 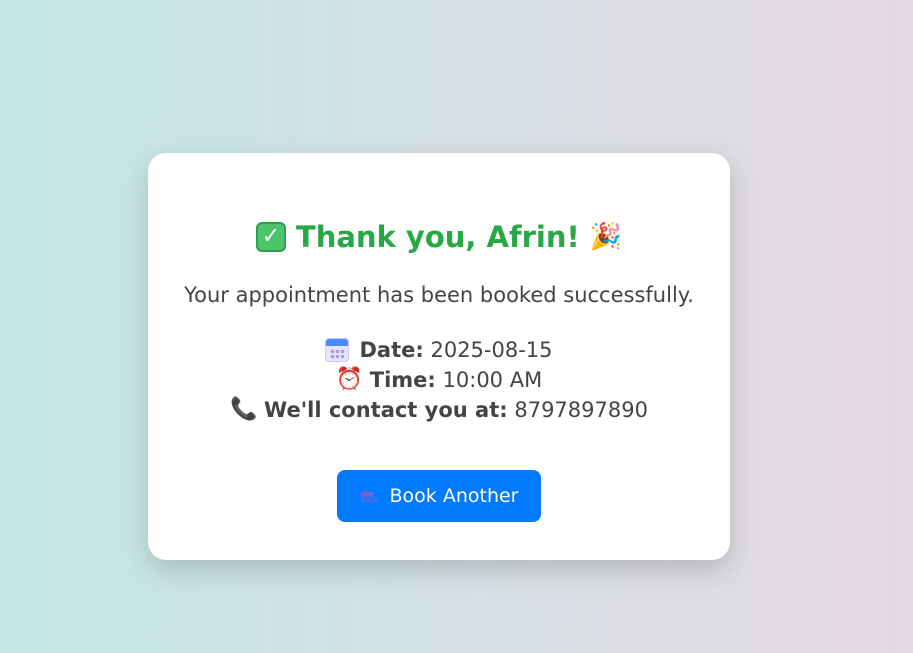 I want to click on calendar-icon, so click(x=337, y=350).